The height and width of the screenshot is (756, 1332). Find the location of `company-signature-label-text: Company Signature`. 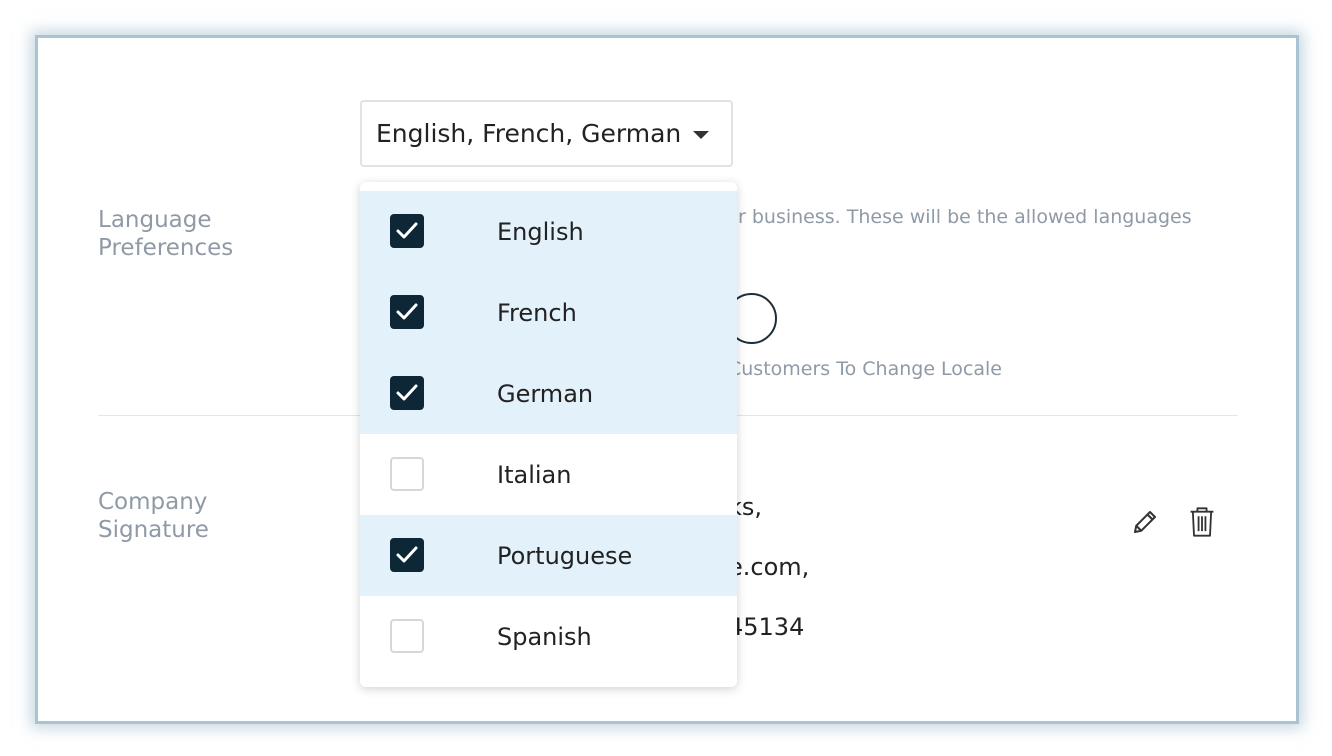

company-signature-label-text: Company Signature is located at coordinates (153, 516).